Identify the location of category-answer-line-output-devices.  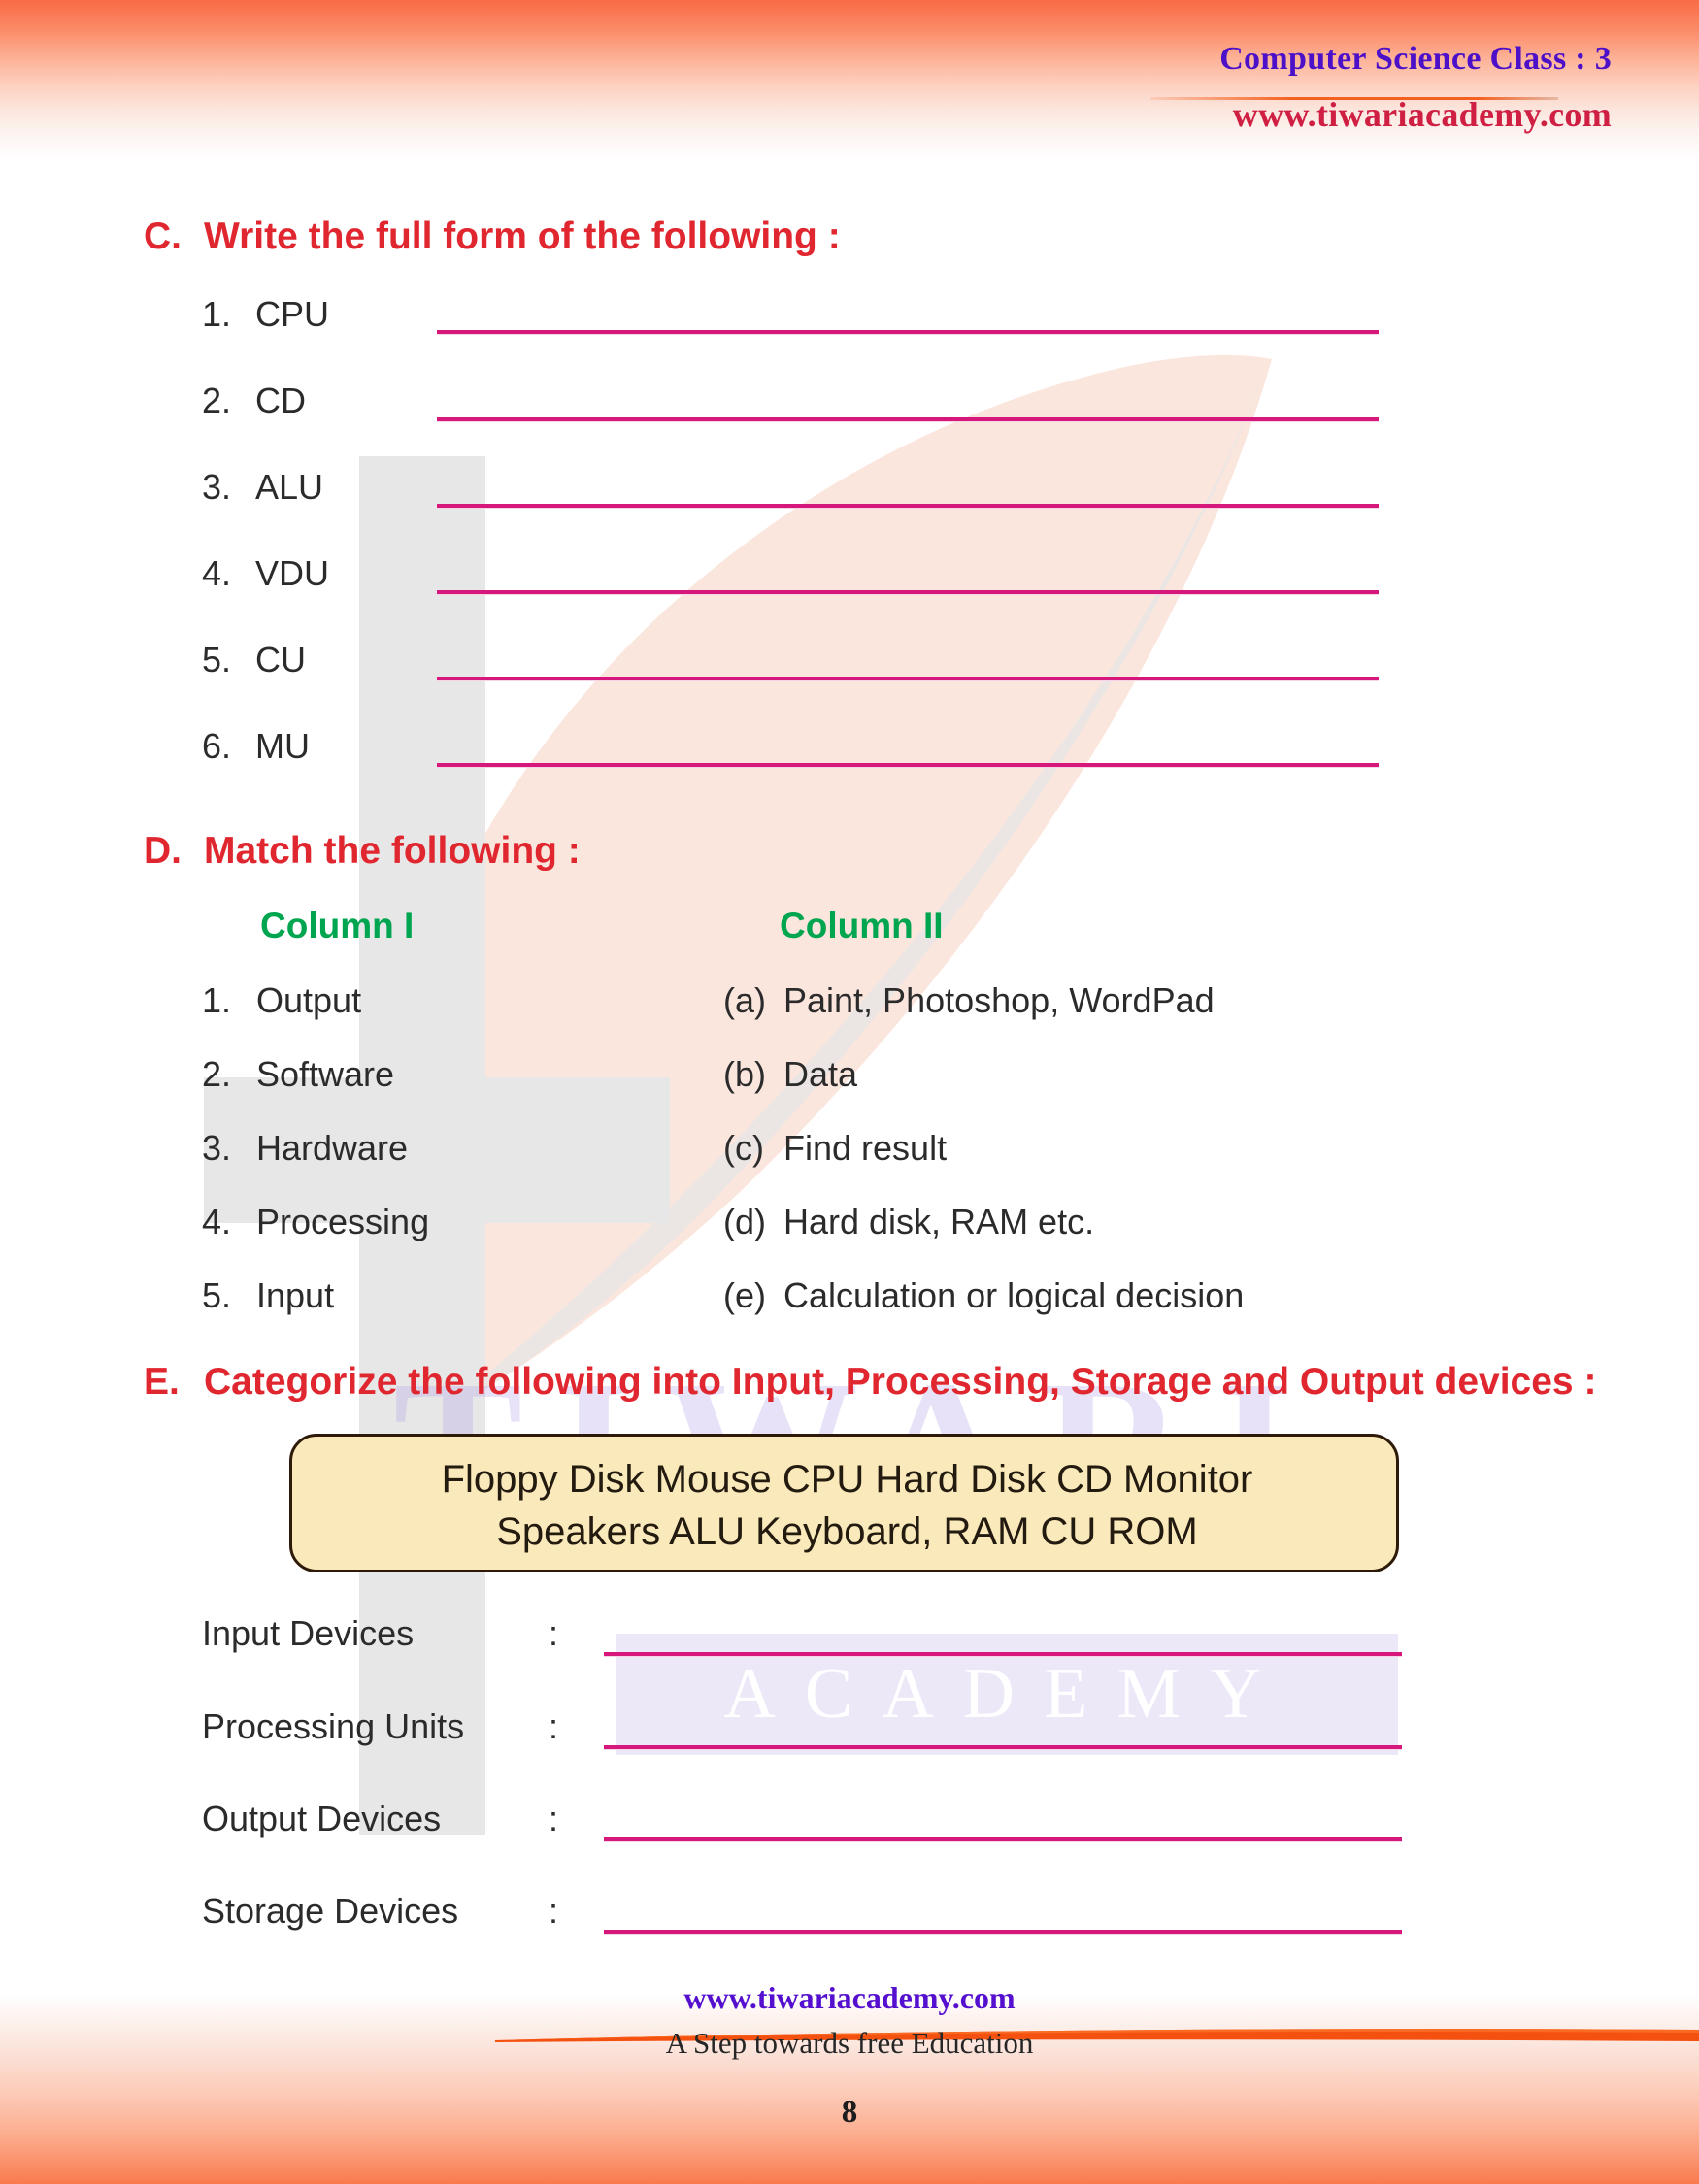
(1003, 1839).